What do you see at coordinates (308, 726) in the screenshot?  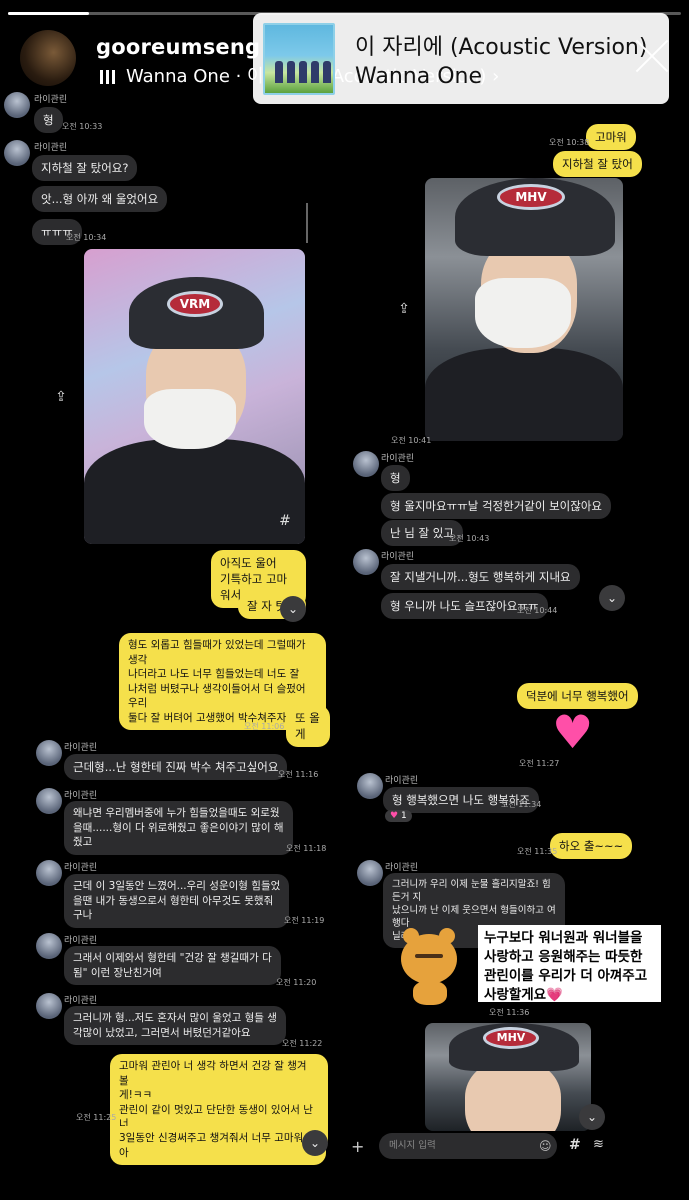 I see `chat-bubble-mine: 또 올게` at bounding box center [308, 726].